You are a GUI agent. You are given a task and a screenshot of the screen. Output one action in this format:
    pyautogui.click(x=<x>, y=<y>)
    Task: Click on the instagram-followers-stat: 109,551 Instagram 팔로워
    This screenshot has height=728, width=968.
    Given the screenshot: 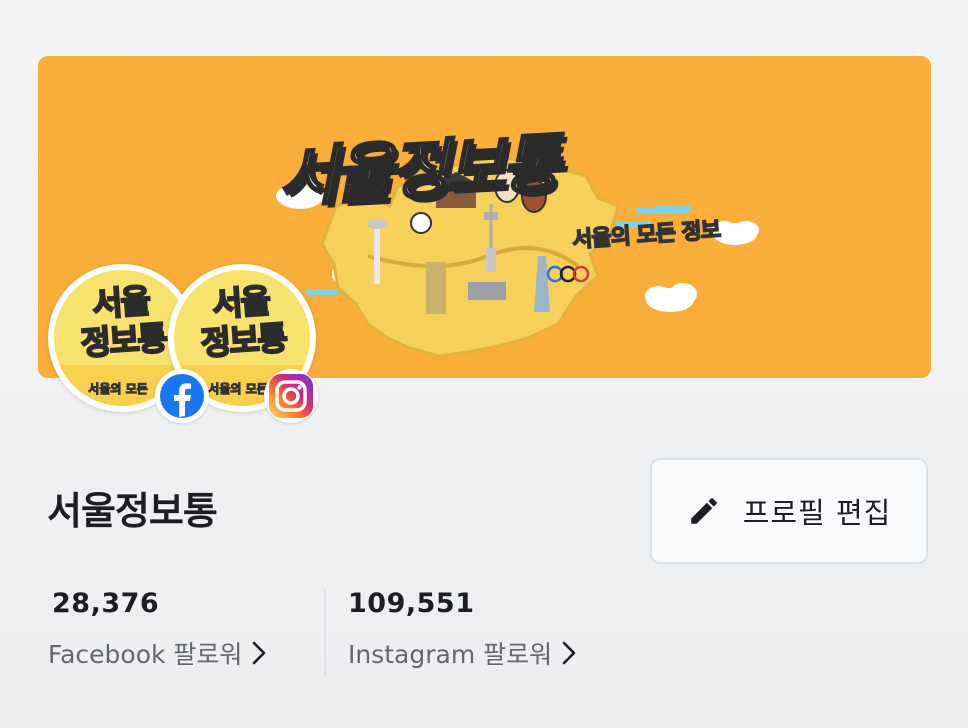 What is the action you would take?
    pyautogui.click(x=463, y=629)
    